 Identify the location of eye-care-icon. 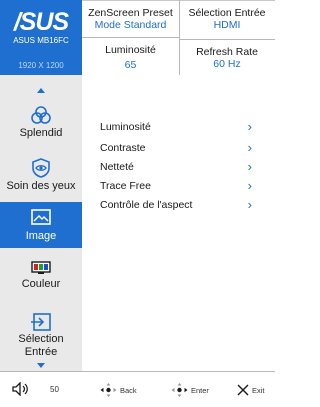
(41, 168).